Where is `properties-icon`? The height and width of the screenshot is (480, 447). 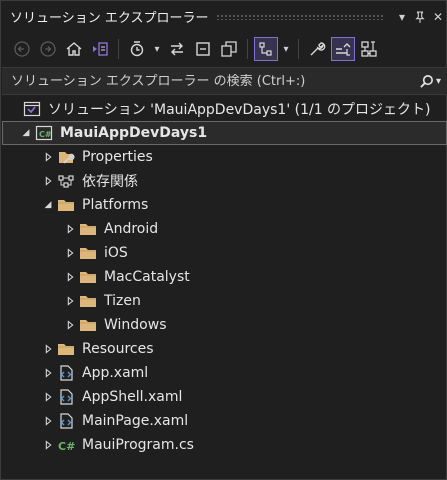
properties-icon is located at coordinates (66, 157).